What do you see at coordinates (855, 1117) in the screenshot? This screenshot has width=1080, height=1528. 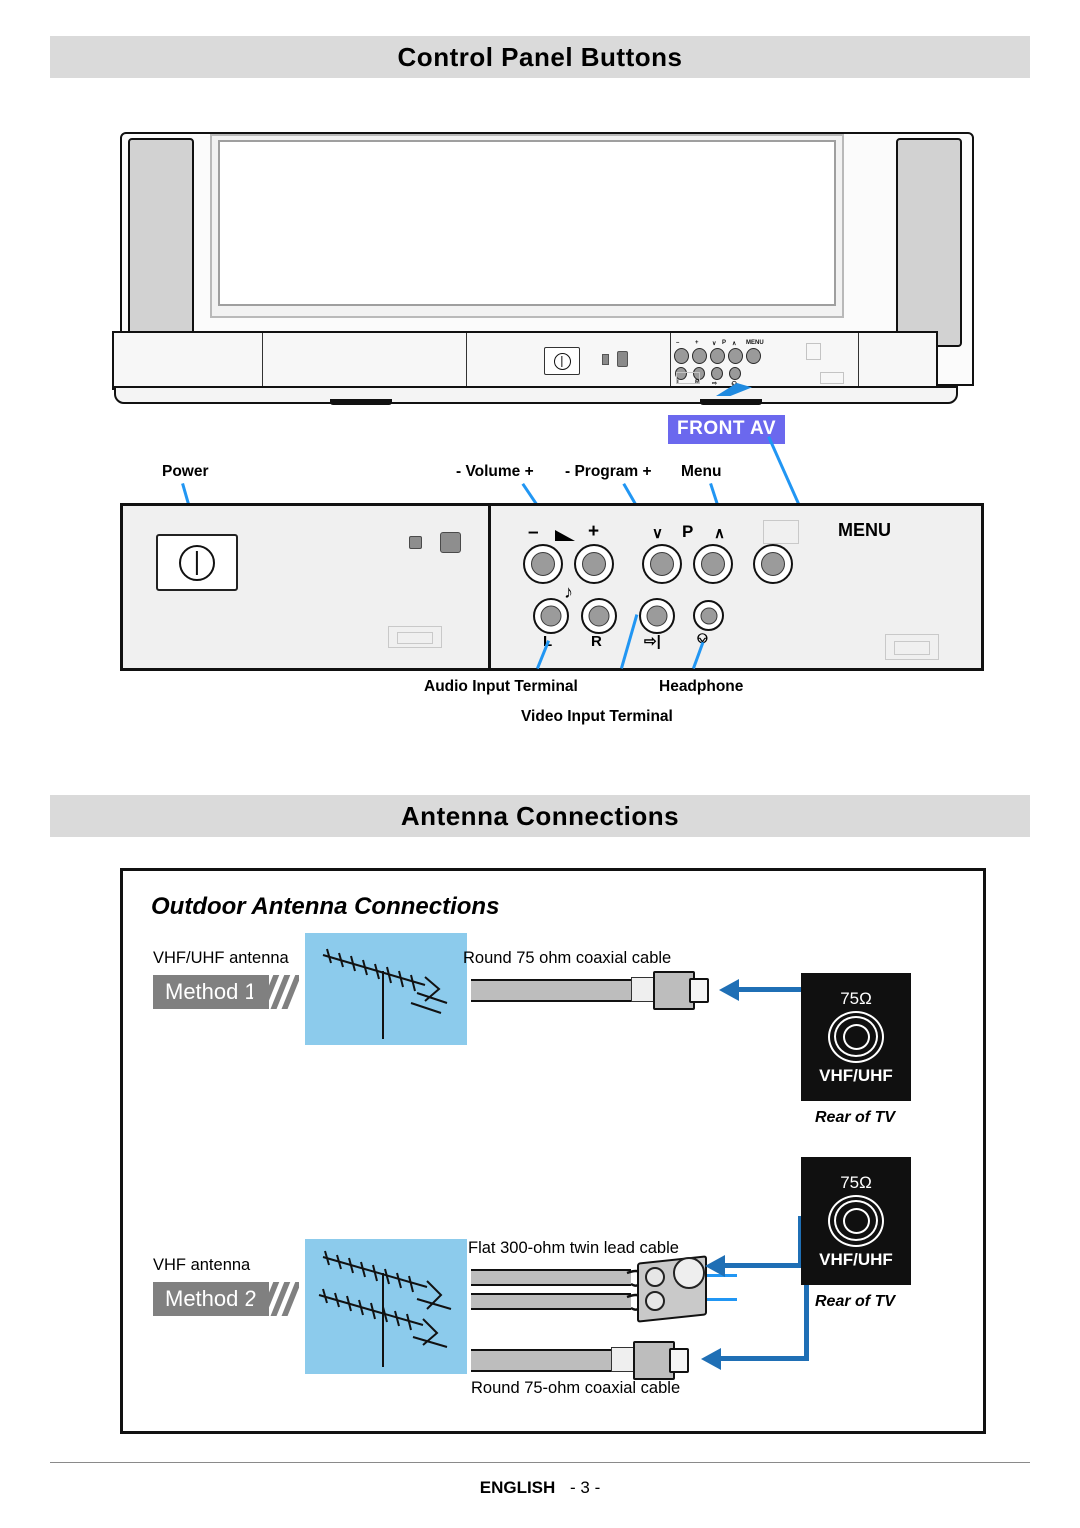 I see `method1-rear-caption: Rear of TV` at bounding box center [855, 1117].